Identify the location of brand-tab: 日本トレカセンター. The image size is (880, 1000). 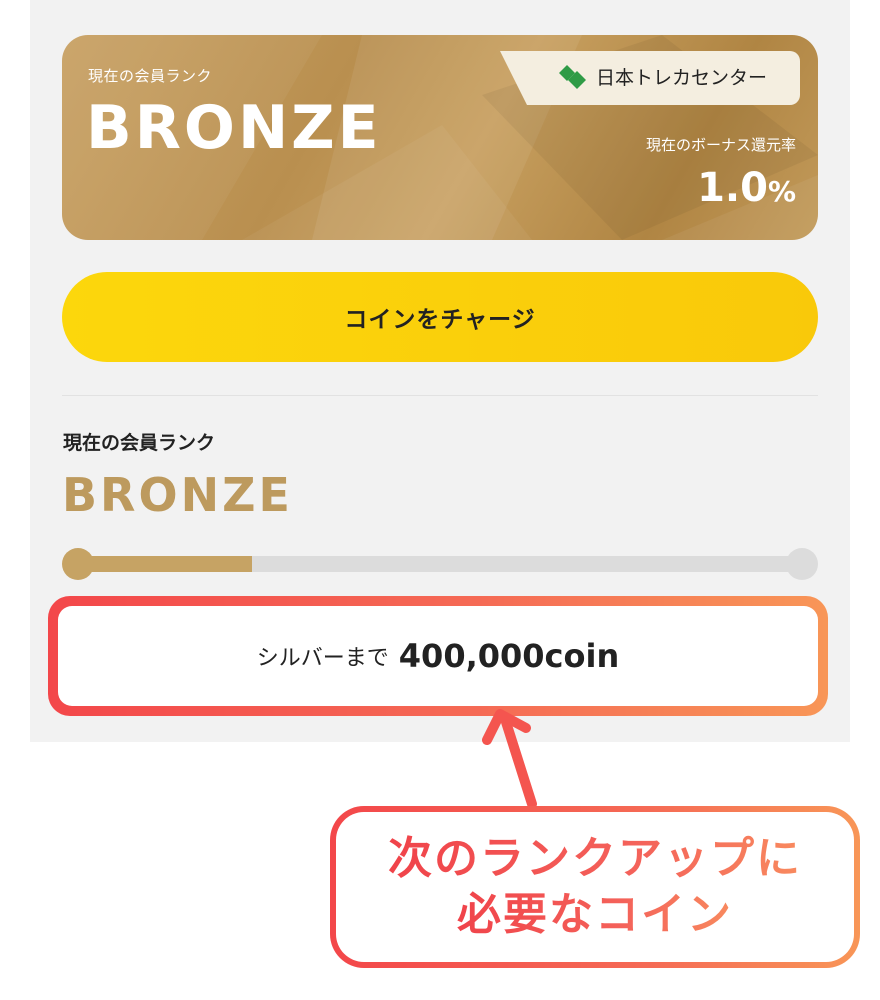
(650, 78).